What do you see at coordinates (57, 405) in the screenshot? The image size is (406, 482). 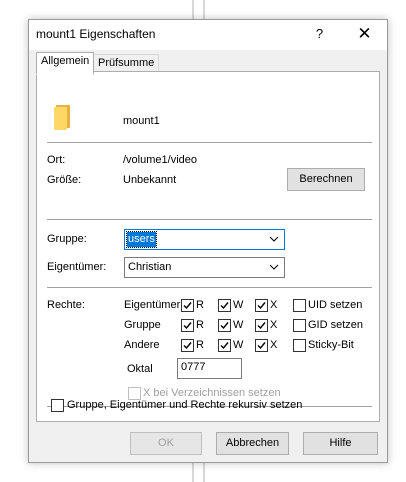 I see `recursive-checkbox` at bounding box center [57, 405].